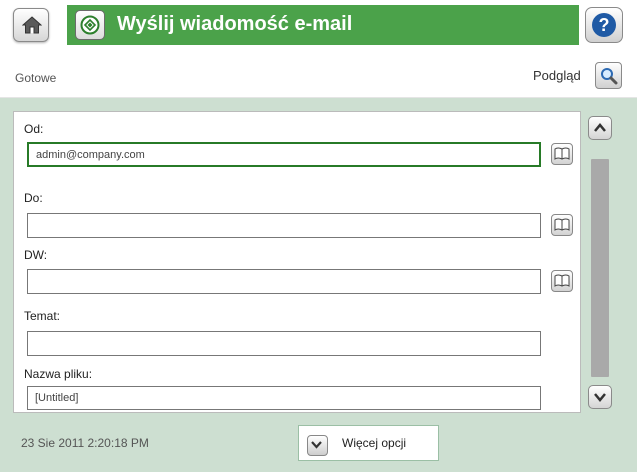 The height and width of the screenshot is (472, 637). What do you see at coordinates (33, 198) in the screenshot?
I see `to-label: Do:` at bounding box center [33, 198].